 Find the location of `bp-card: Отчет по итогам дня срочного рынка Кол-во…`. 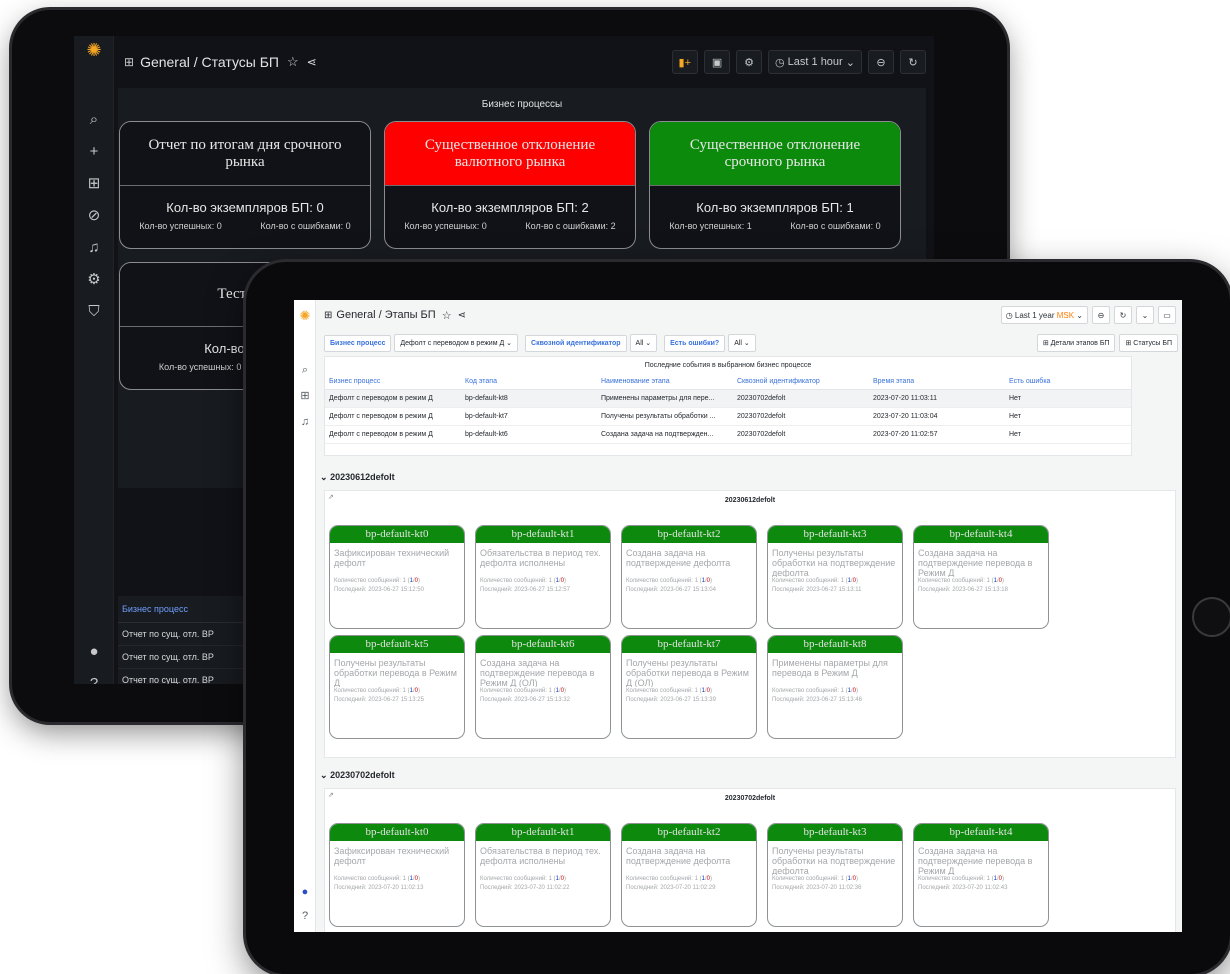

bp-card: Отчет по итогам дня срочного рынка Кол-во… is located at coordinates (245, 185).